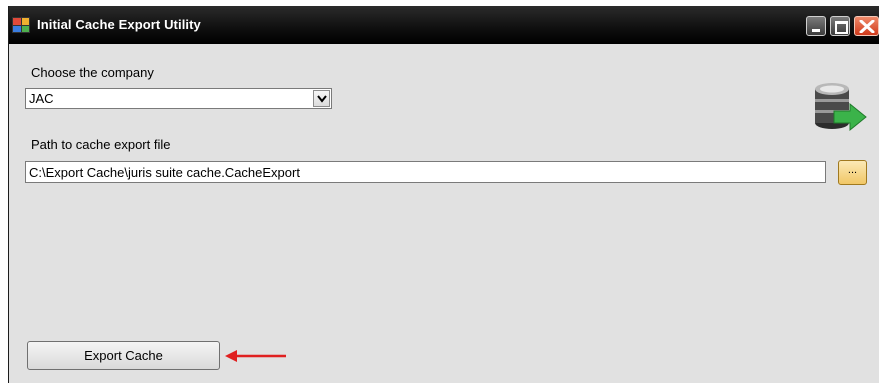 The height and width of the screenshot is (383, 879). Describe the element at coordinates (123, 355) in the screenshot. I see `export-cache-button: Export Cache` at that location.